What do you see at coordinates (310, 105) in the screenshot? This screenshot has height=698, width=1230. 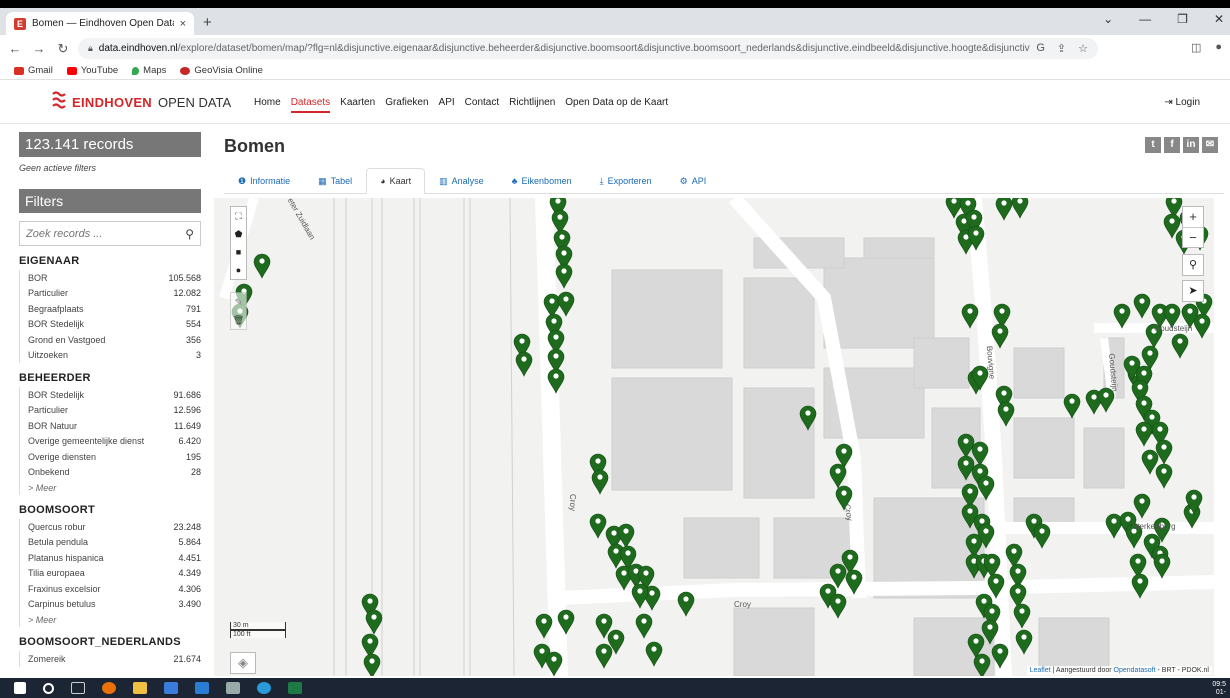 I see `nav-datasets: Datasets` at bounding box center [310, 105].